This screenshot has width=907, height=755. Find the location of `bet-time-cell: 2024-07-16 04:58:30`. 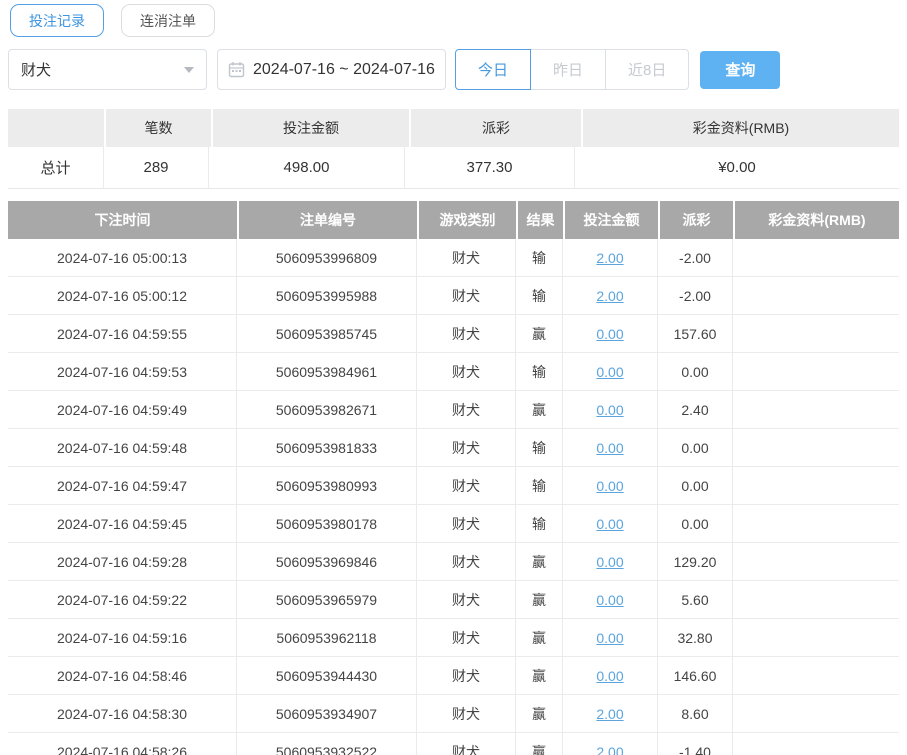

bet-time-cell: 2024-07-16 04:58:30 is located at coordinates (122, 713).